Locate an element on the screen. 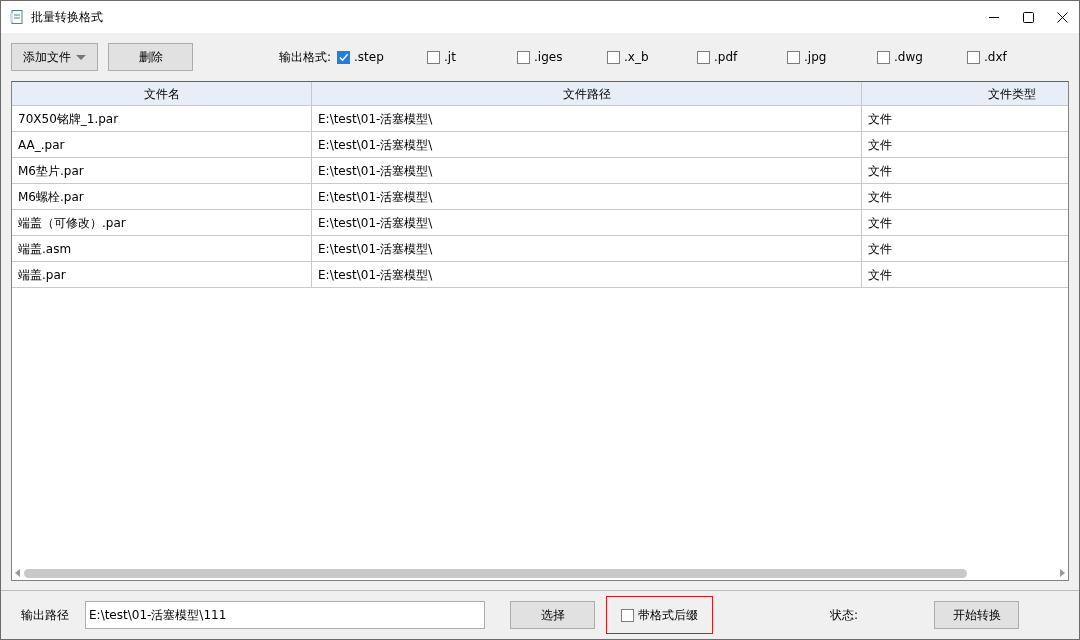 The width and height of the screenshot is (1080, 640). checkmark-icon is located at coordinates (344, 57).